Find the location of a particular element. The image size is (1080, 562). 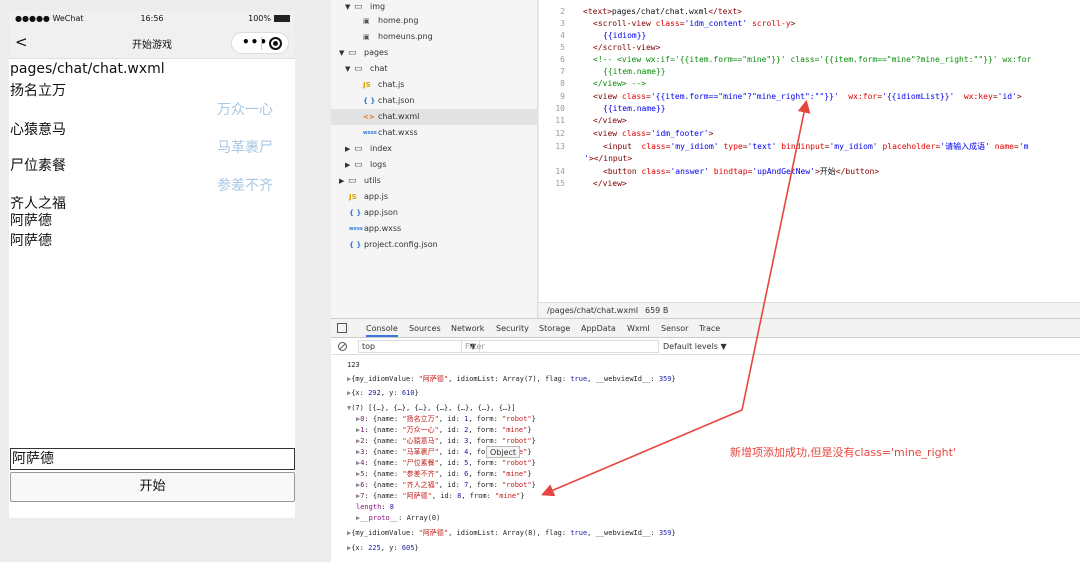

folder-open-icon: ▭ is located at coordinates (352, 53).